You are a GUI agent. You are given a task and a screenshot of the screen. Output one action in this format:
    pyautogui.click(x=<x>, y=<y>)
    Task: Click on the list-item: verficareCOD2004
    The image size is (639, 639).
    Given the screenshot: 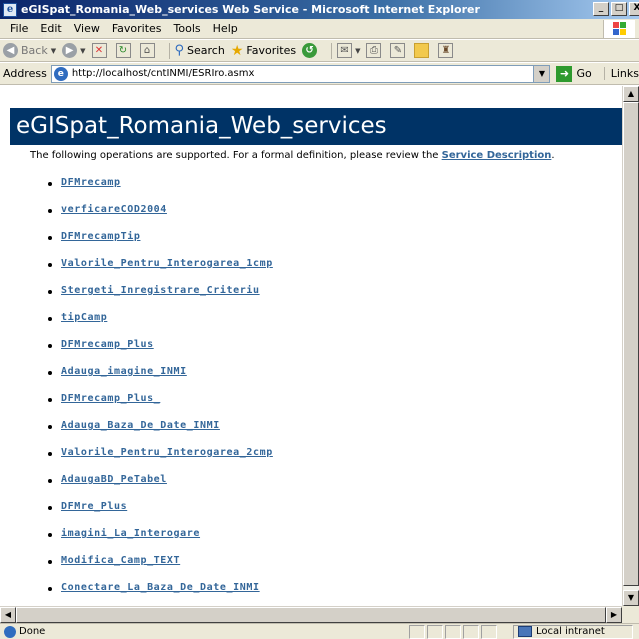 What is the action you would take?
    pyautogui.click(x=151, y=217)
    